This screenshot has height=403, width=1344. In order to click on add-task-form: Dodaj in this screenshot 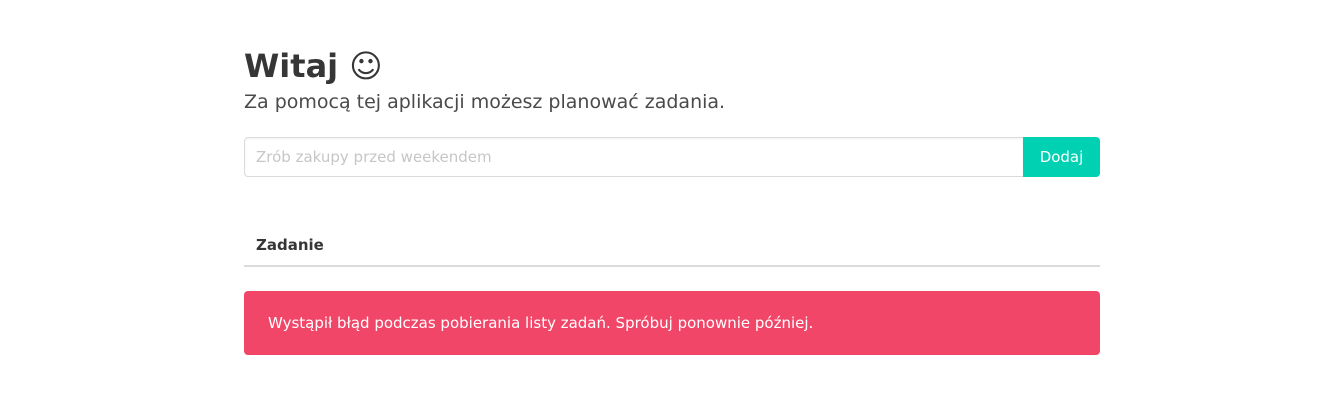, I will do `click(672, 157)`.